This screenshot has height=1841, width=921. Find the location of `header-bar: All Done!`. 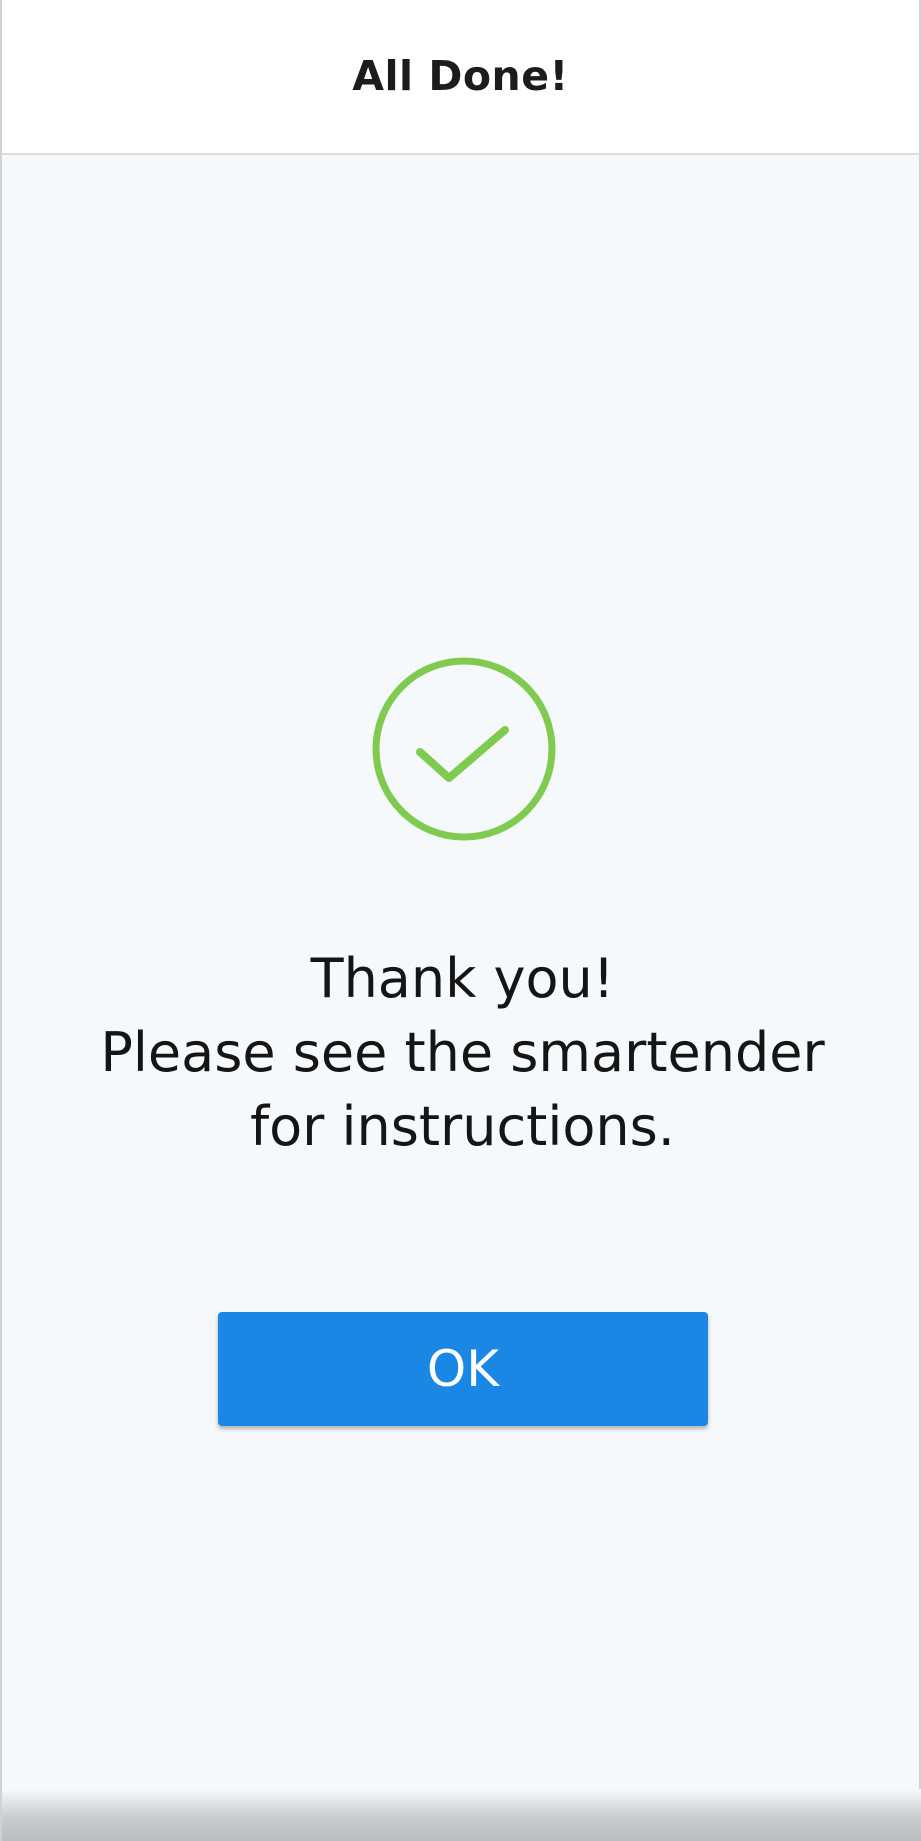

header-bar: All Done! is located at coordinates (460, 77).